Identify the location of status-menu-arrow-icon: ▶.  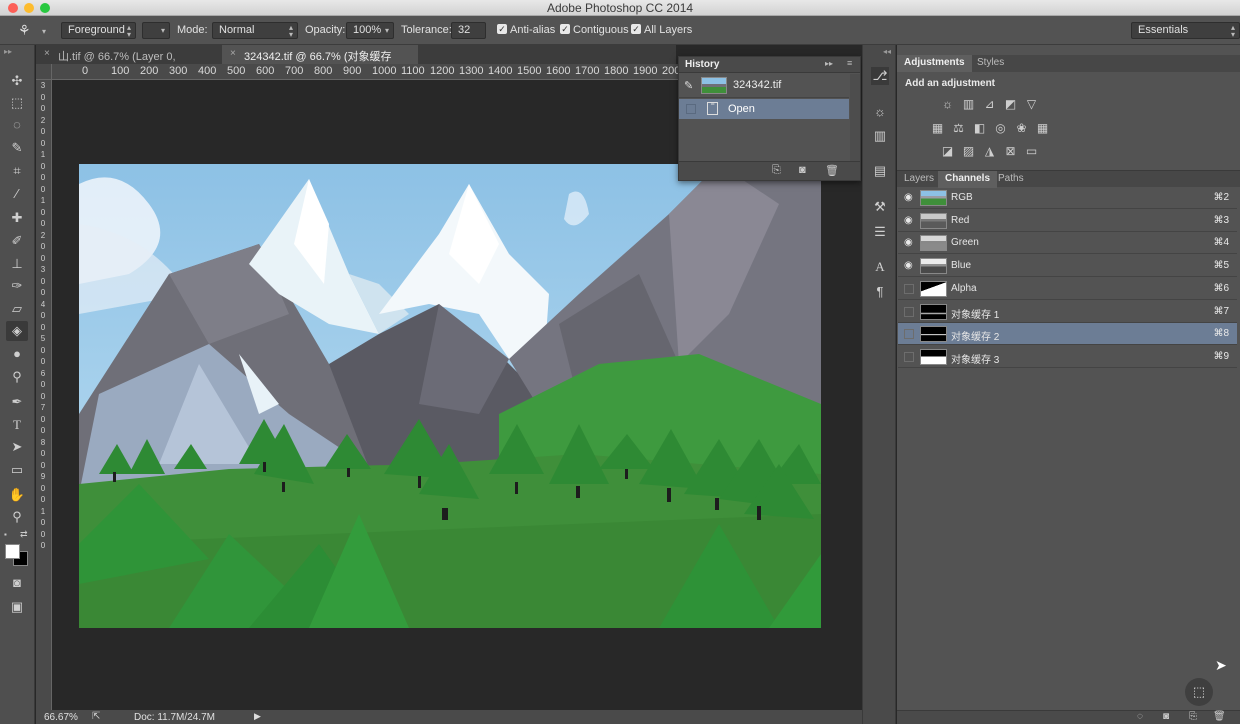
(257, 716).